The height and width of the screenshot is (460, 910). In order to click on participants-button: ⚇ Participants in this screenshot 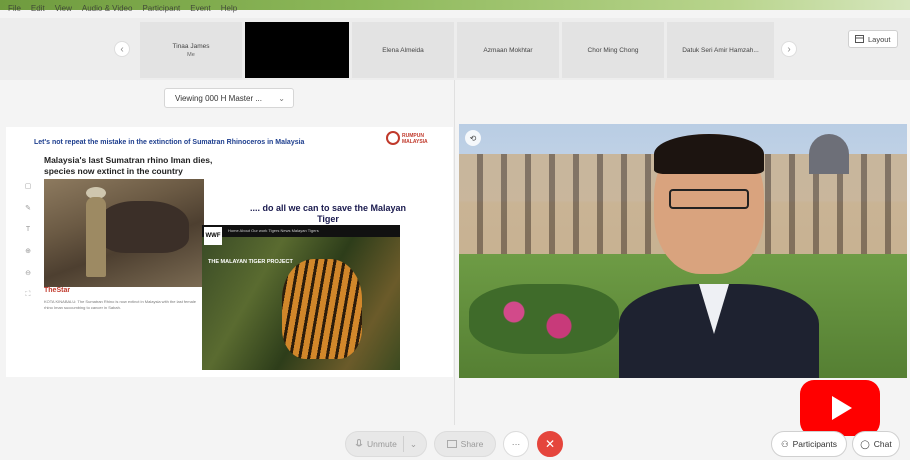, I will do `click(809, 444)`.